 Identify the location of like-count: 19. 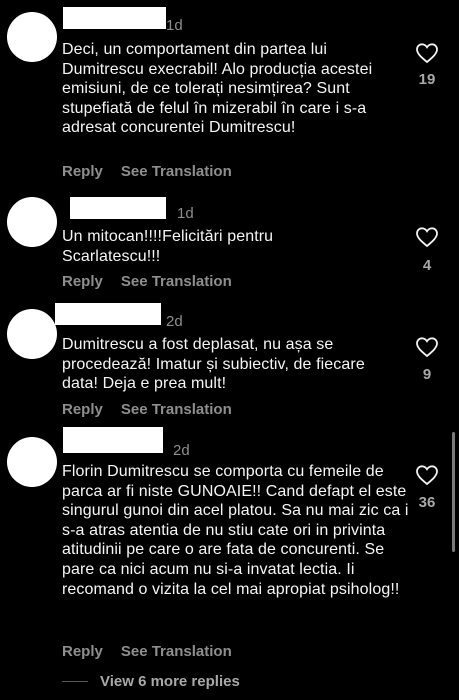
(427, 79).